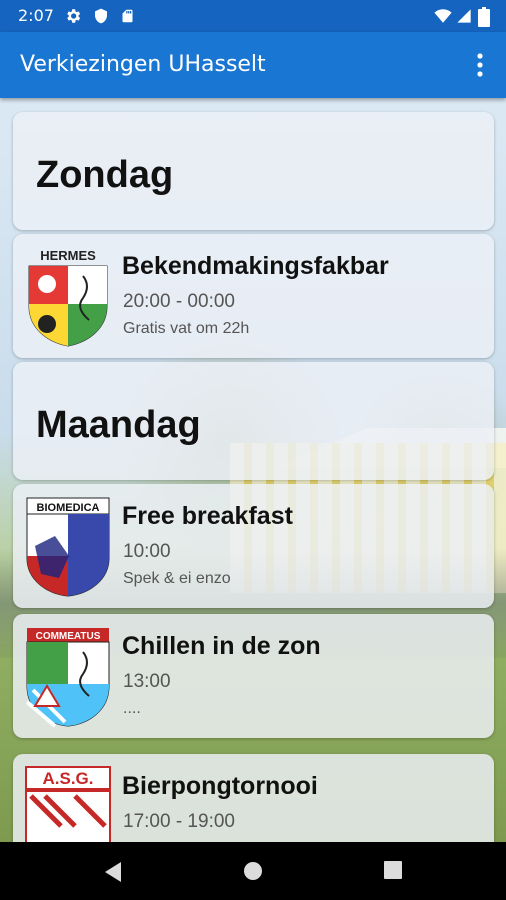 Image resolution: width=506 pixels, height=900 pixels. I want to click on signal-icon, so click(464, 16).